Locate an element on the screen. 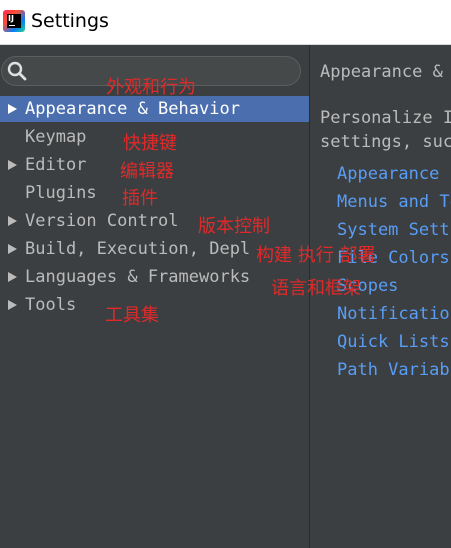  tree-item-languages-frameworks: Languages & Frameworks is located at coordinates (154, 277).